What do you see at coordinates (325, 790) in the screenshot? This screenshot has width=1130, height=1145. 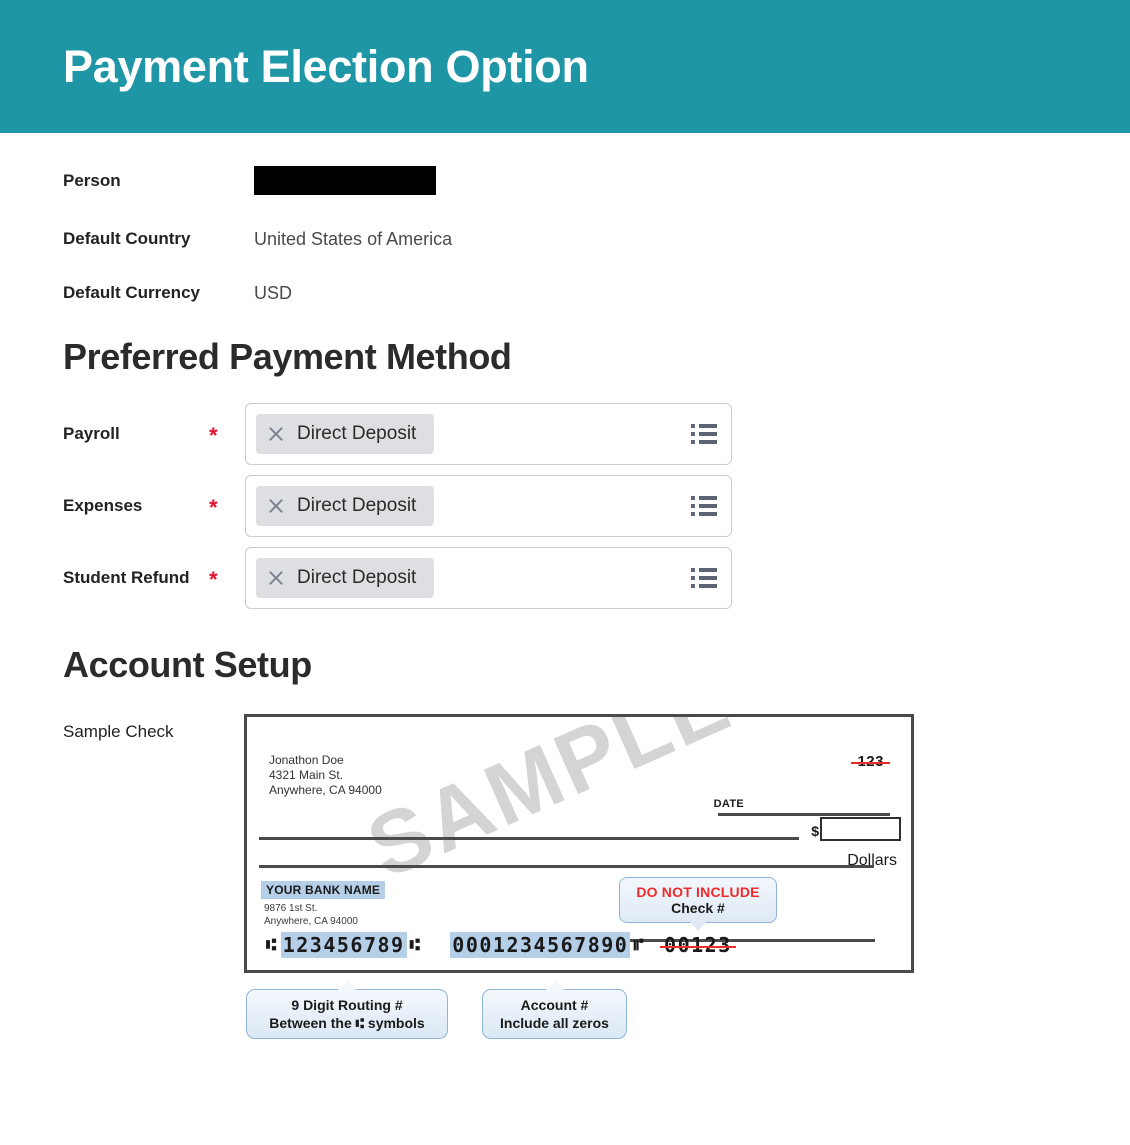 I see `payer-city: Anywhere, CA 94000` at bounding box center [325, 790].